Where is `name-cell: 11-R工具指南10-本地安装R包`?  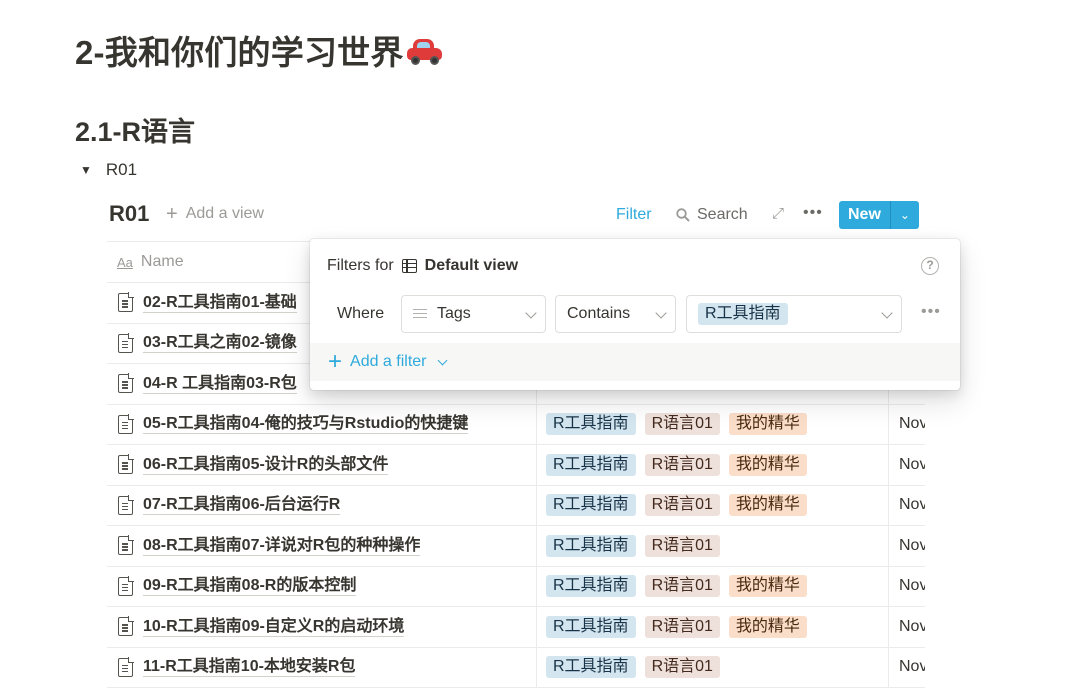 name-cell: 11-R工具指南10-本地安装R包 is located at coordinates (322, 668).